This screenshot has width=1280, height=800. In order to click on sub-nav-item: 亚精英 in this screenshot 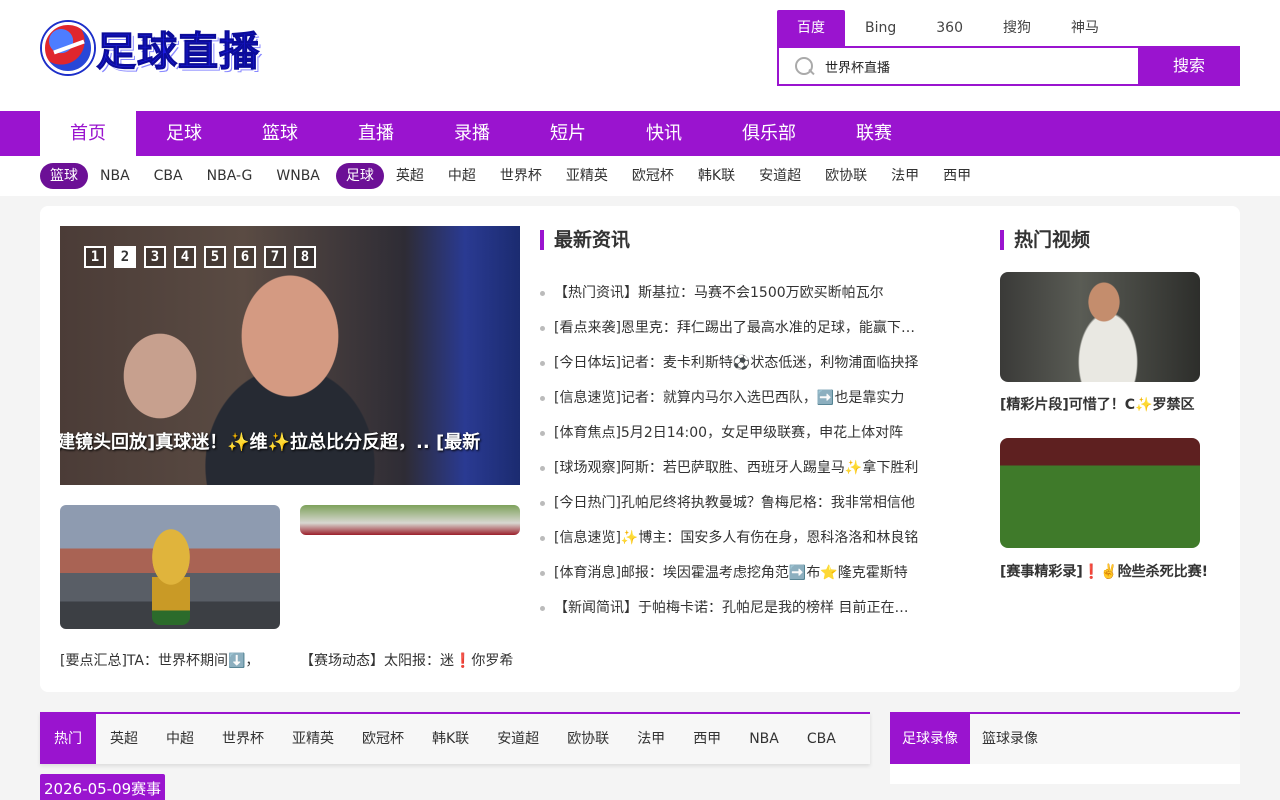, I will do `click(587, 176)`.